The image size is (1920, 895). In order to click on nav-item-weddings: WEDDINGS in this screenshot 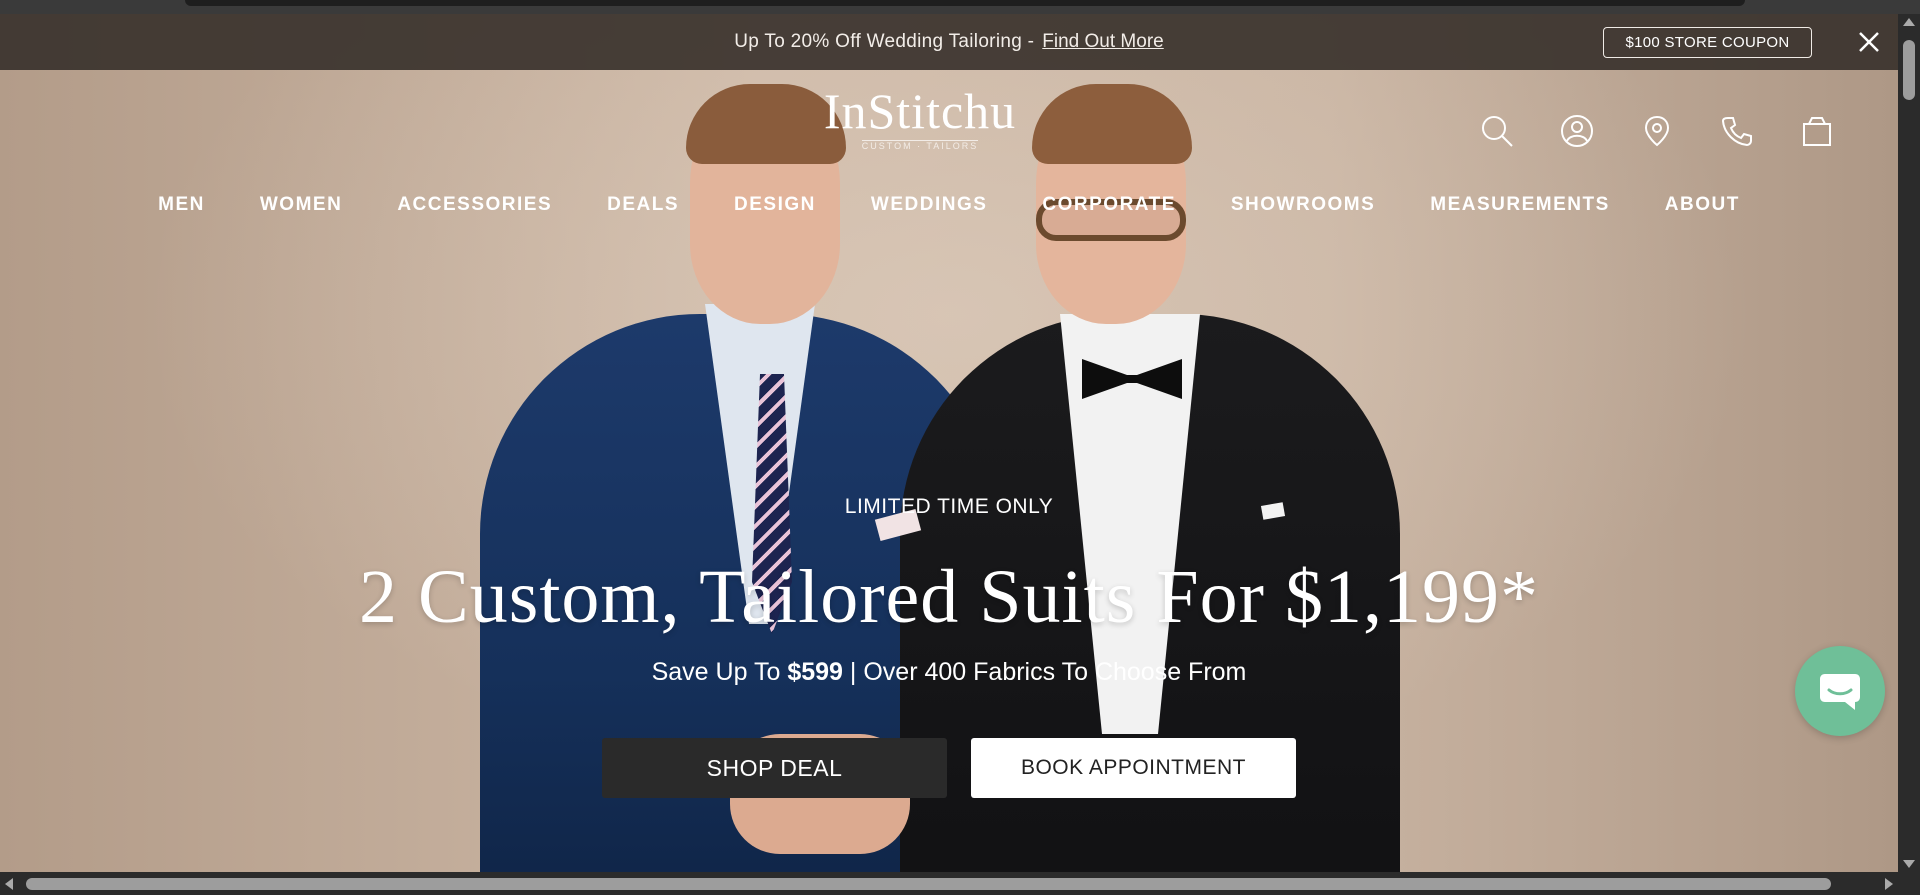, I will do `click(929, 205)`.